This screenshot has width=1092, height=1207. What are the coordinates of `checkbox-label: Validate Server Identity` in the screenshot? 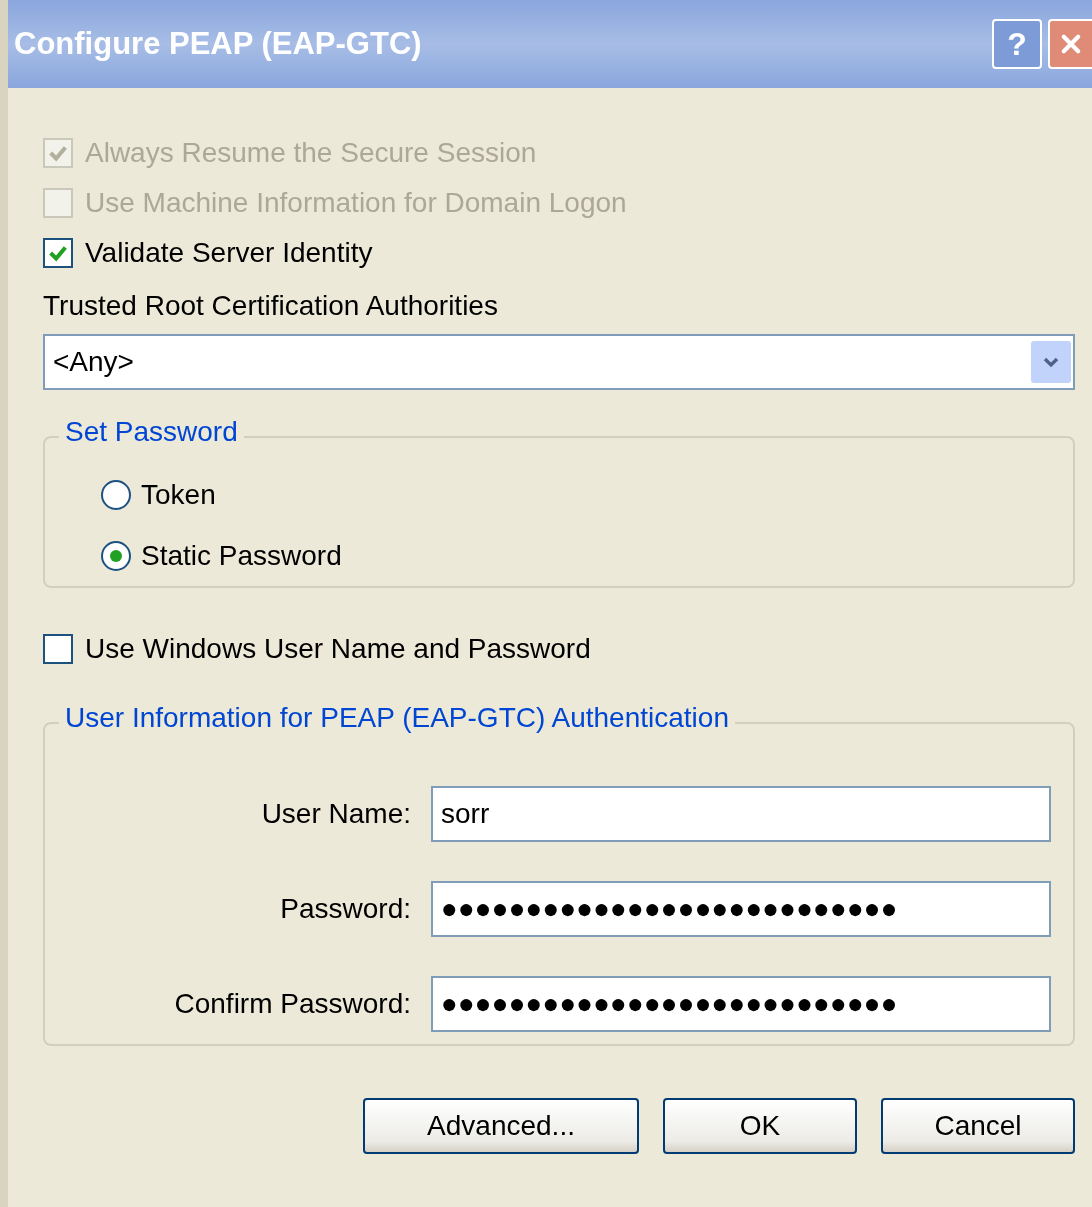 It's located at (229, 253).